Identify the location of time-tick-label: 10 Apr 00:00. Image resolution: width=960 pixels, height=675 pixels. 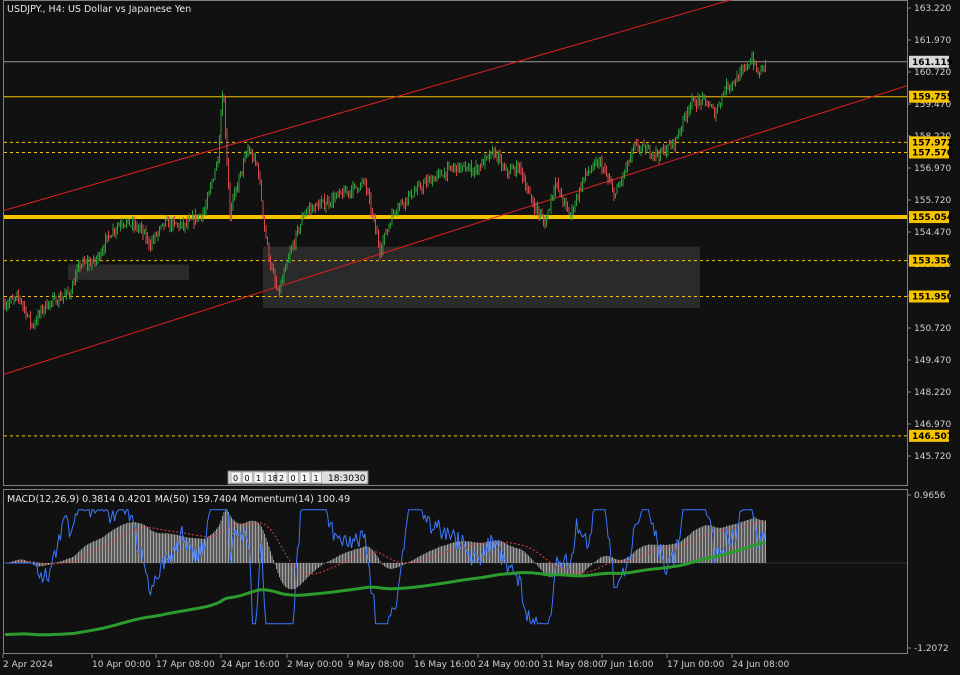
(121, 665).